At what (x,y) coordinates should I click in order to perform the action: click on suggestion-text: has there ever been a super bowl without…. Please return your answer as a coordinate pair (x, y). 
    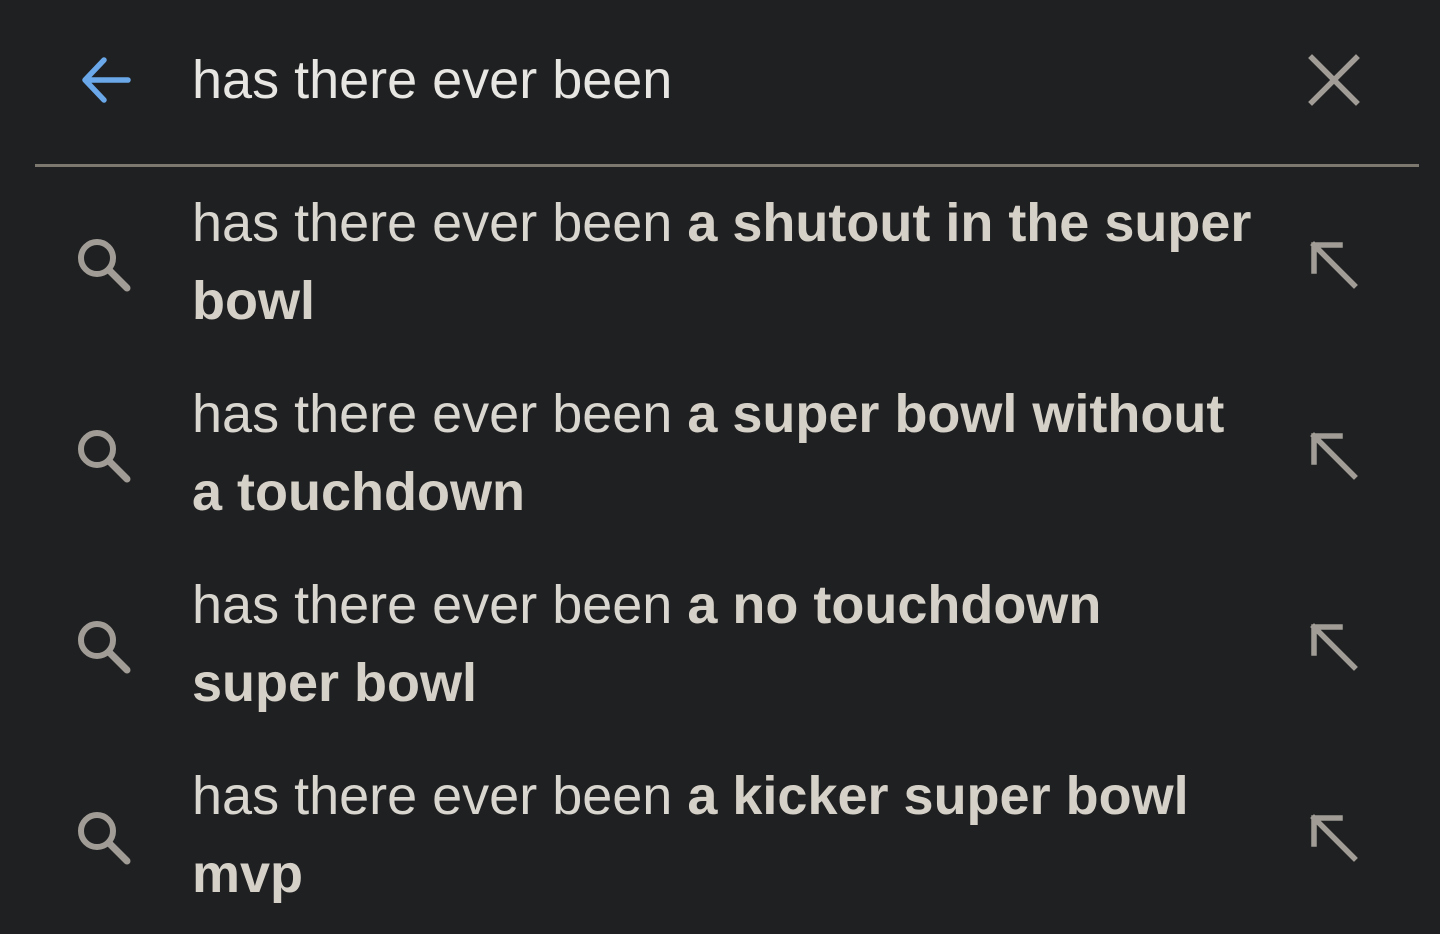
    Looking at the image, I should click on (727, 453).